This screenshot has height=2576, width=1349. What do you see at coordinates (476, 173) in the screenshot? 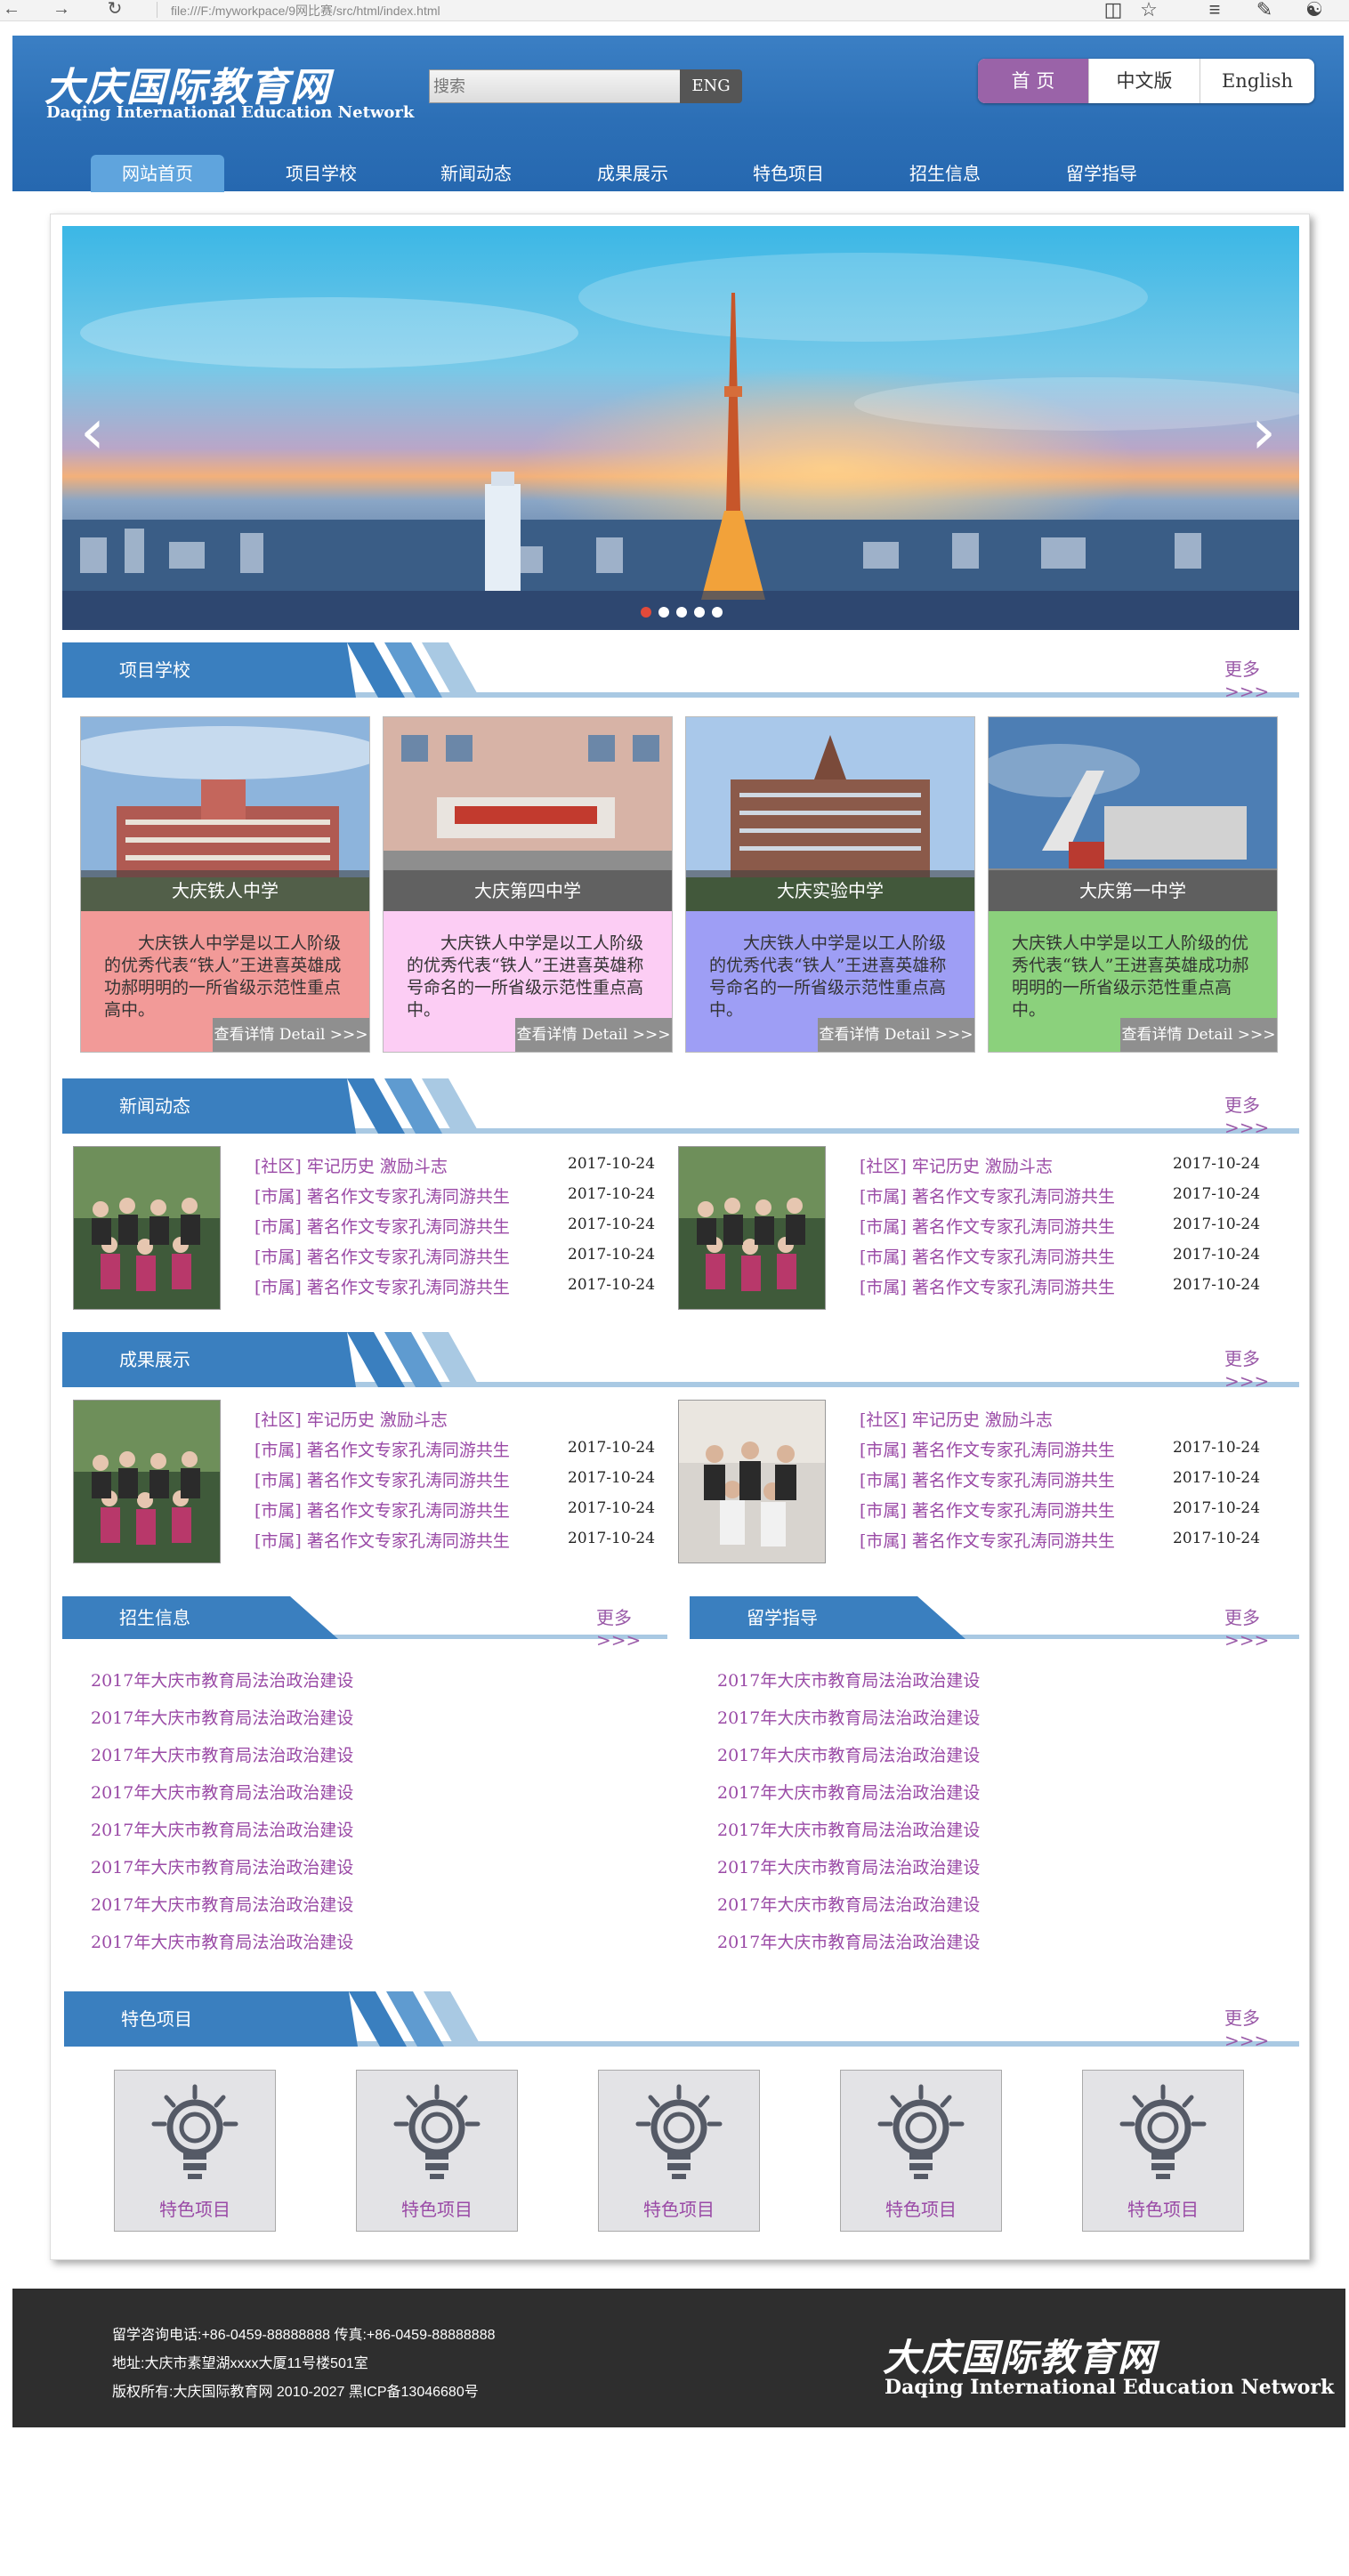
I see `nav-news: 新闻动态` at bounding box center [476, 173].